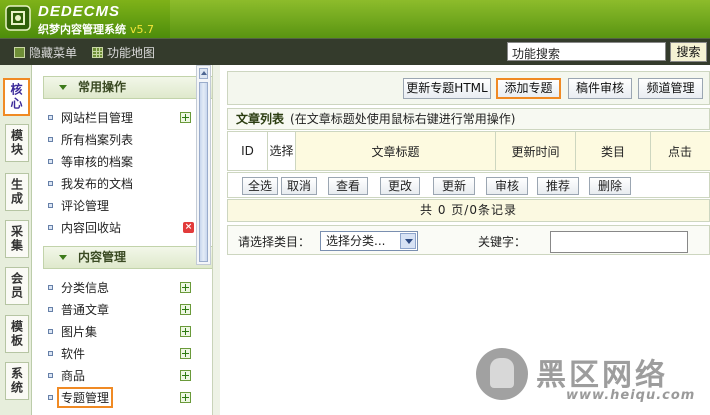 The image size is (710, 415). Describe the element at coordinates (130, 331) in the screenshot. I see `menu-item-image-sets: 图片集` at that location.